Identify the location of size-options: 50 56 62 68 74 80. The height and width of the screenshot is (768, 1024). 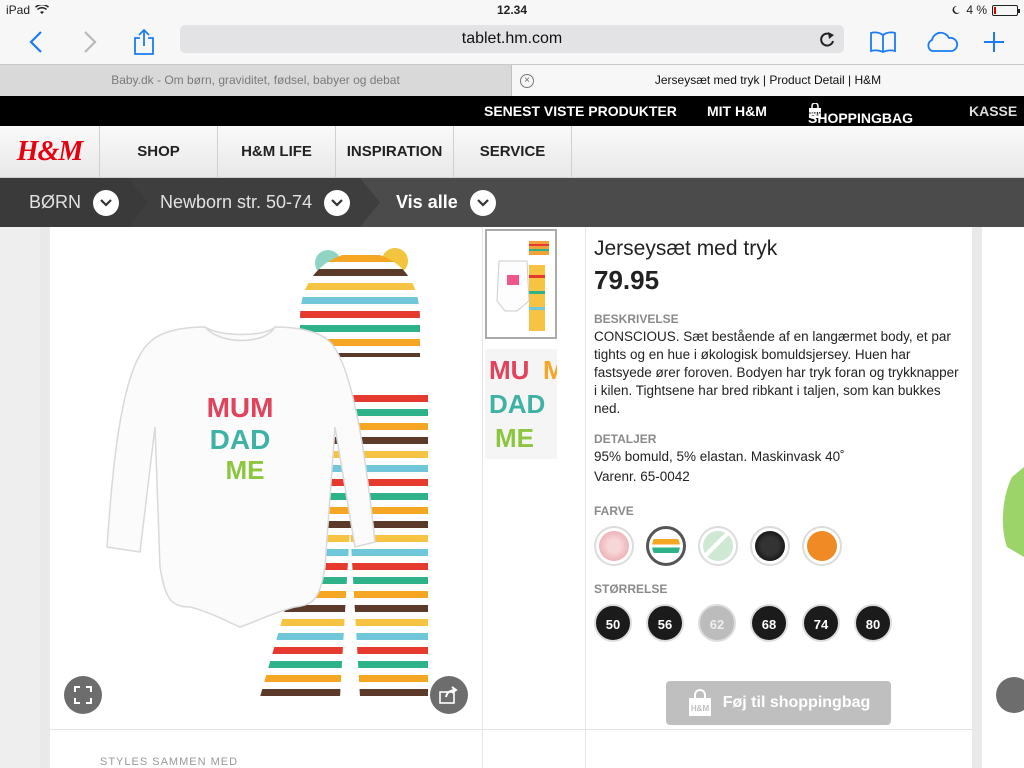
(779, 623).